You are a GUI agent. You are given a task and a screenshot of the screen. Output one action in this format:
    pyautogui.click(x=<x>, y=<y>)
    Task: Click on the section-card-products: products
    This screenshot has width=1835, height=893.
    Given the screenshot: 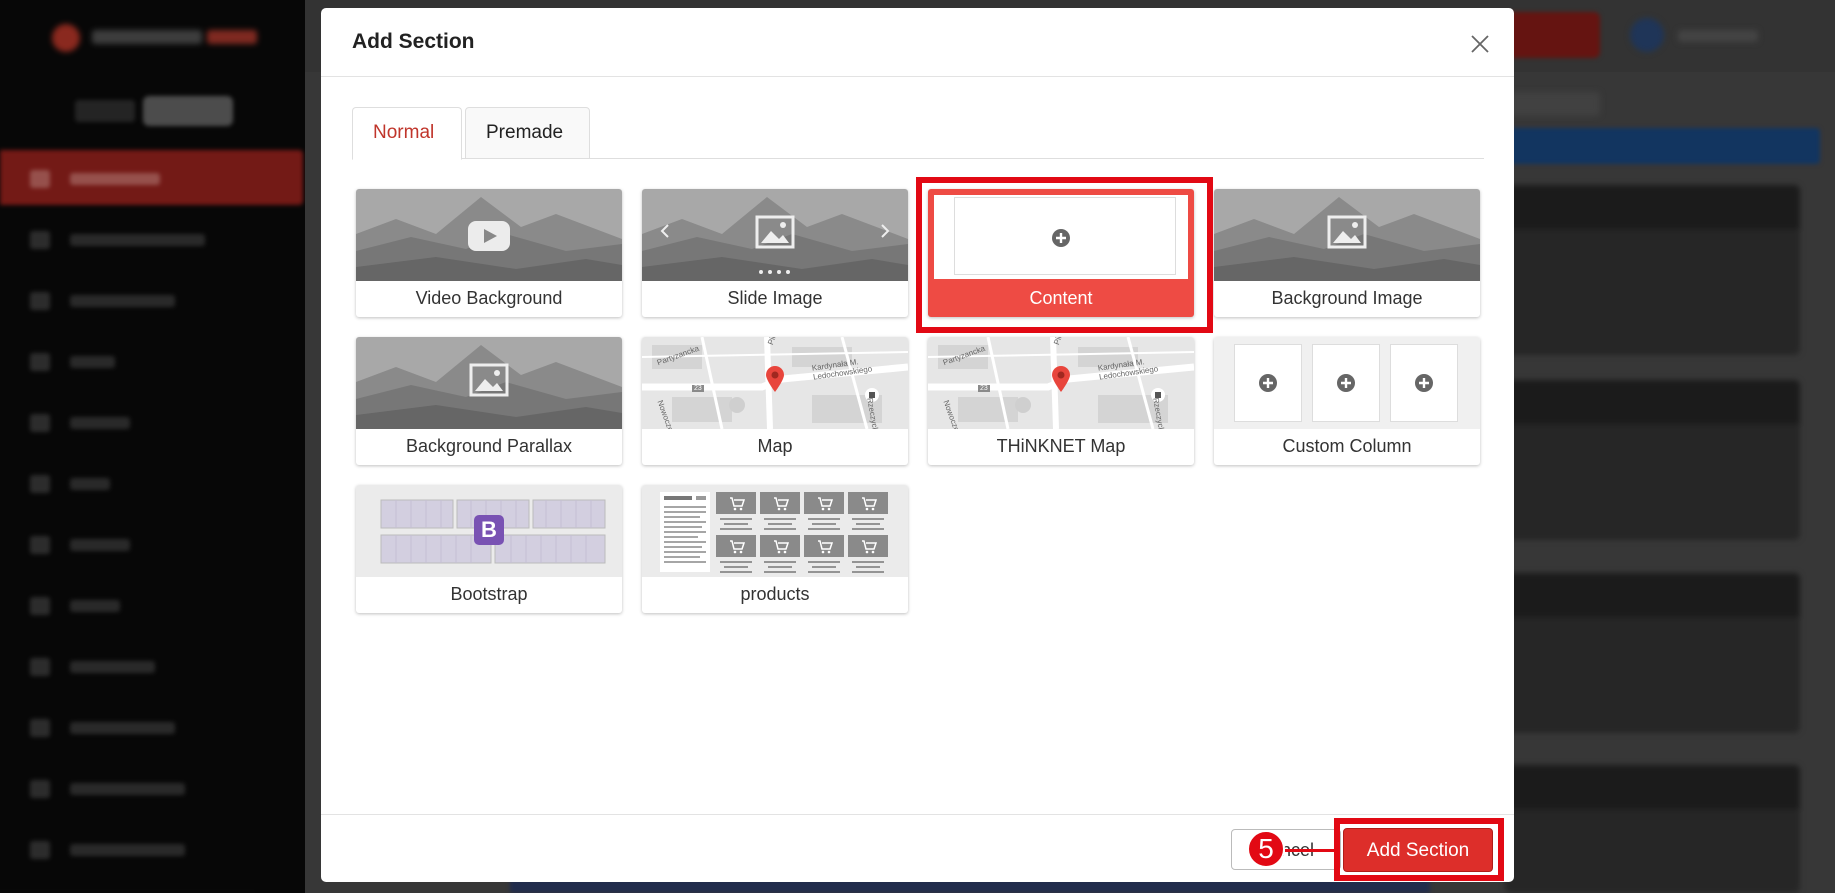 What is the action you would take?
    pyautogui.click(x=775, y=549)
    